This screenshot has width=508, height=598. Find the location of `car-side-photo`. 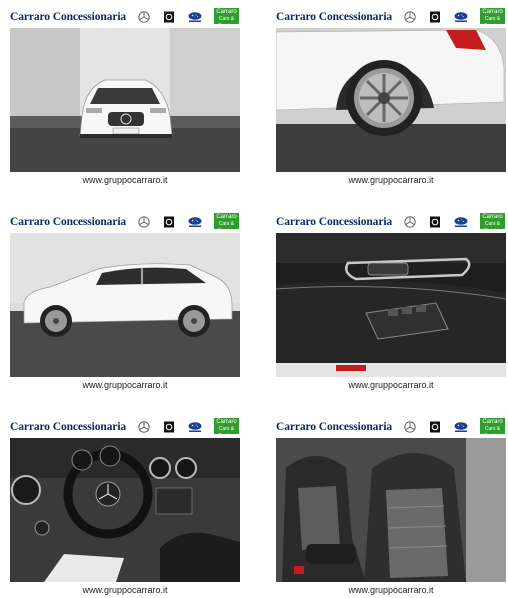

car-side-photo is located at coordinates (125, 305).